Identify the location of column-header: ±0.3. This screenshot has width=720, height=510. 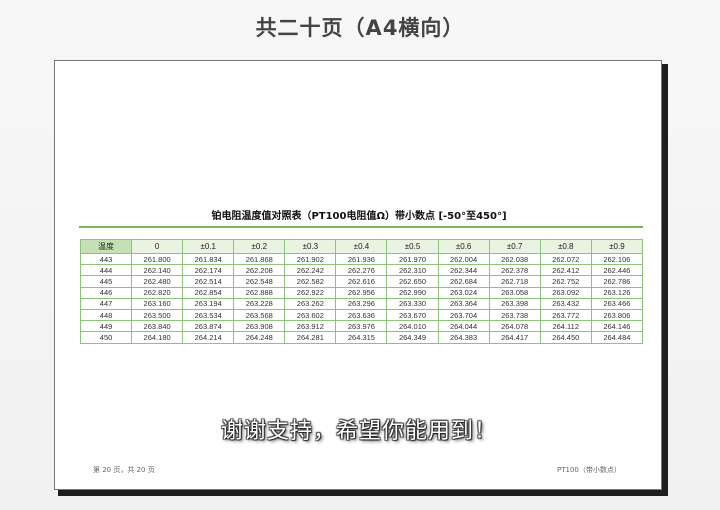
(310, 246).